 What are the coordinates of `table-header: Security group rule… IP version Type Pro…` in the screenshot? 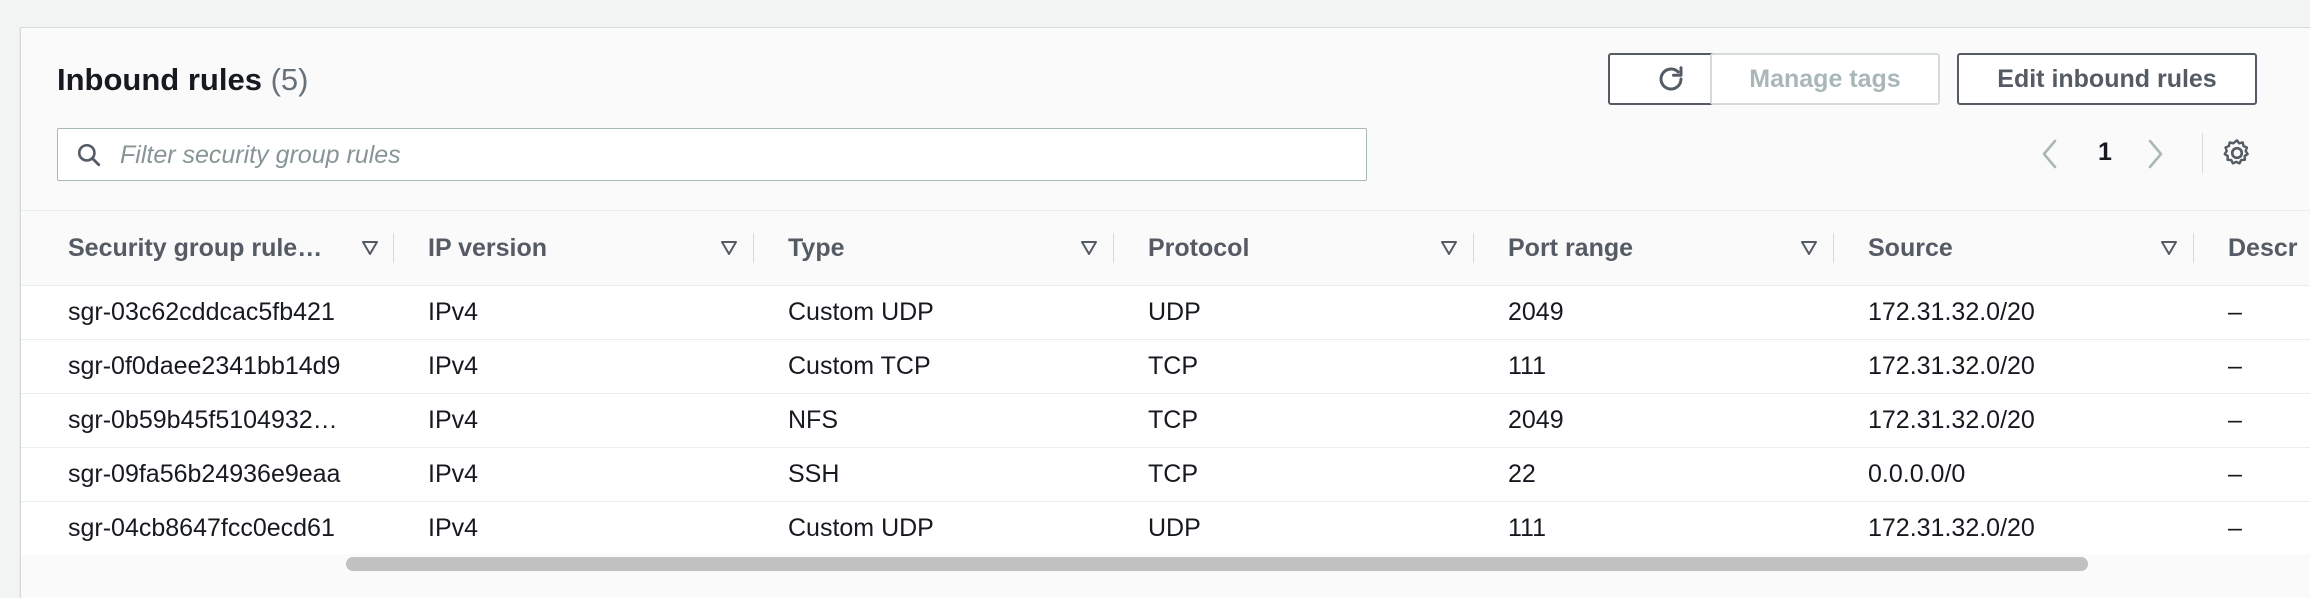 It's located at (1165, 248).